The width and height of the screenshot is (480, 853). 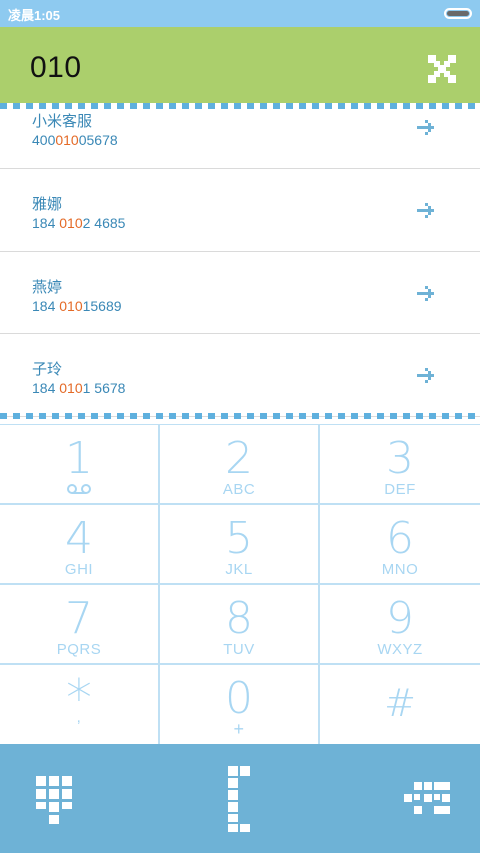 I want to click on phone-call-icon, so click(x=240, y=799).